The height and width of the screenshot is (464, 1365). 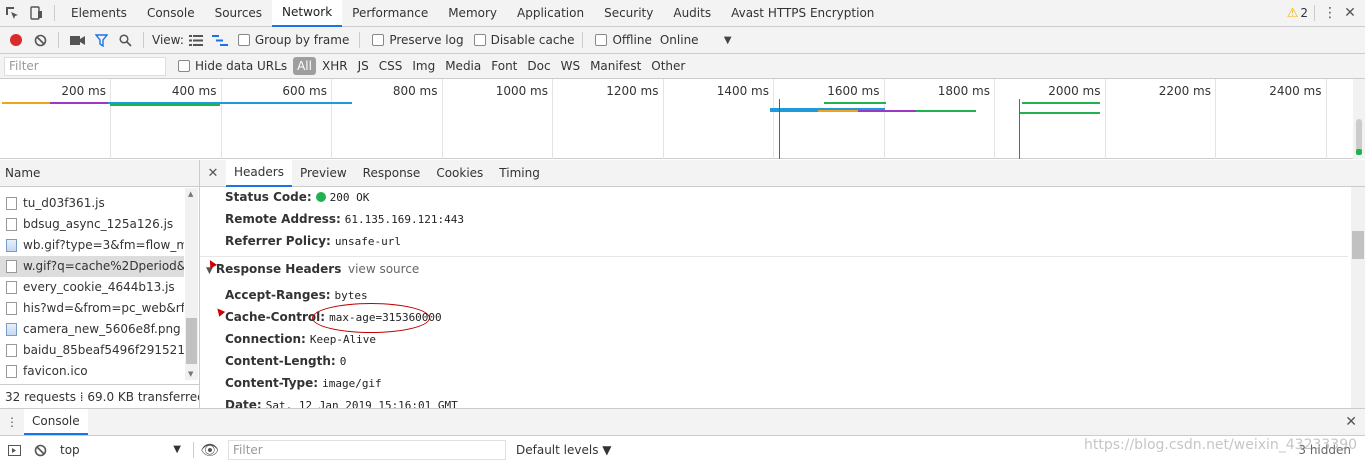 What do you see at coordinates (390, 13) in the screenshot?
I see `tab-performance: Performance` at bounding box center [390, 13].